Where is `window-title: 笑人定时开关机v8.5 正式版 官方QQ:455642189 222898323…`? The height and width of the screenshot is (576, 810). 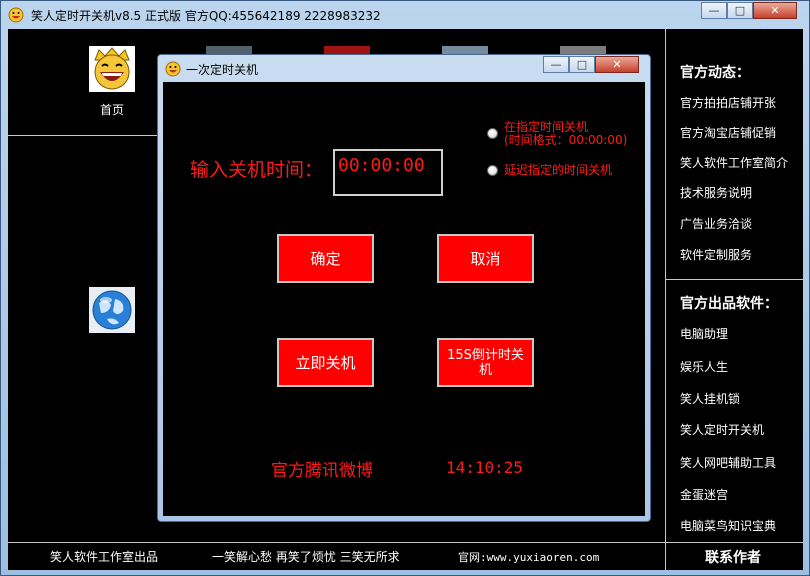 window-title: 笑人定时开关机v8.5 正式版 官方QQ:455642189 222898323… is located at coordinates (206, 16).